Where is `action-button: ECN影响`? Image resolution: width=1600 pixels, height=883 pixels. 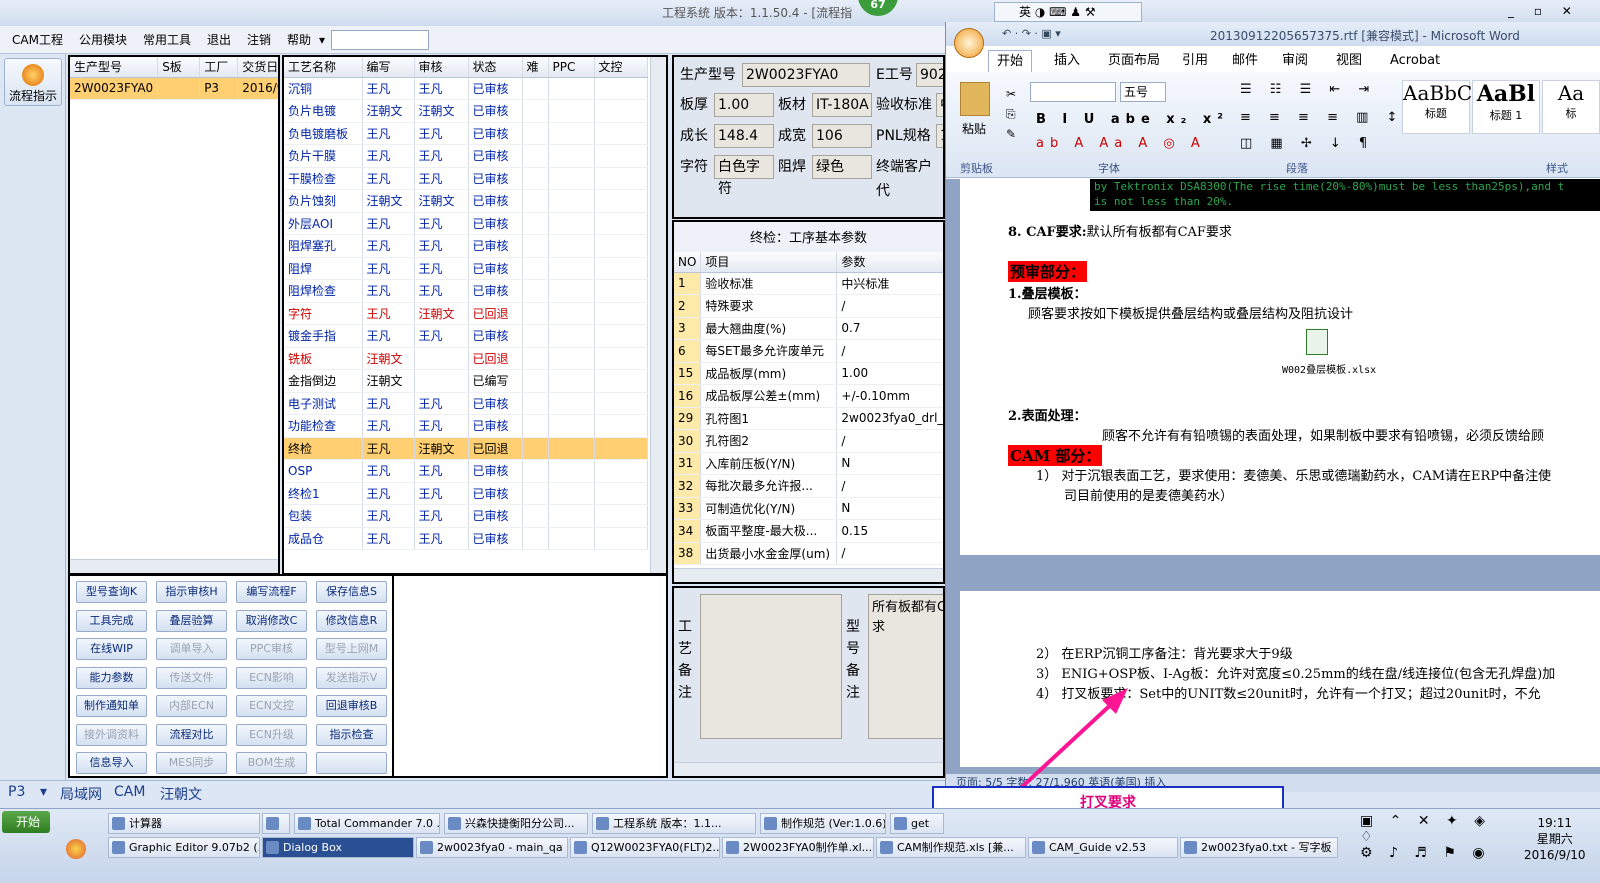
action-button: ECN影响 is located at coordinates (271, 677).